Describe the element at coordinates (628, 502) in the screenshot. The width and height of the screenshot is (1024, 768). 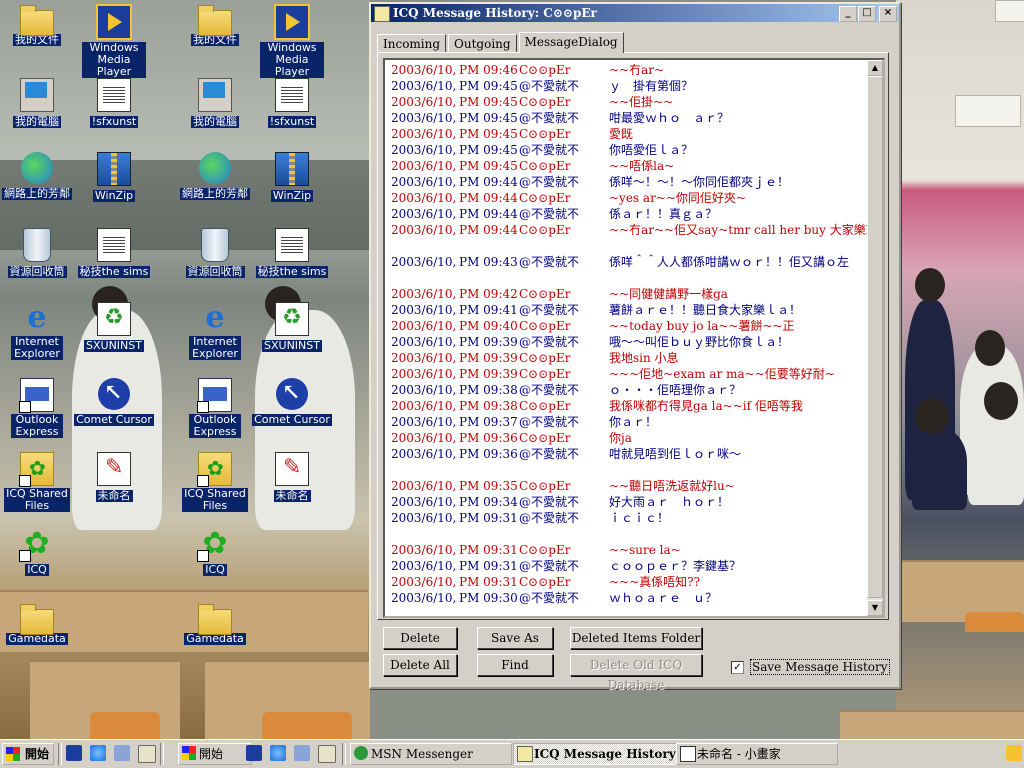
I see `message-row: 2003/6/10, PM 09:34 @不愛就不 好大雨ａｒ ｈｏｒ！` at that location.